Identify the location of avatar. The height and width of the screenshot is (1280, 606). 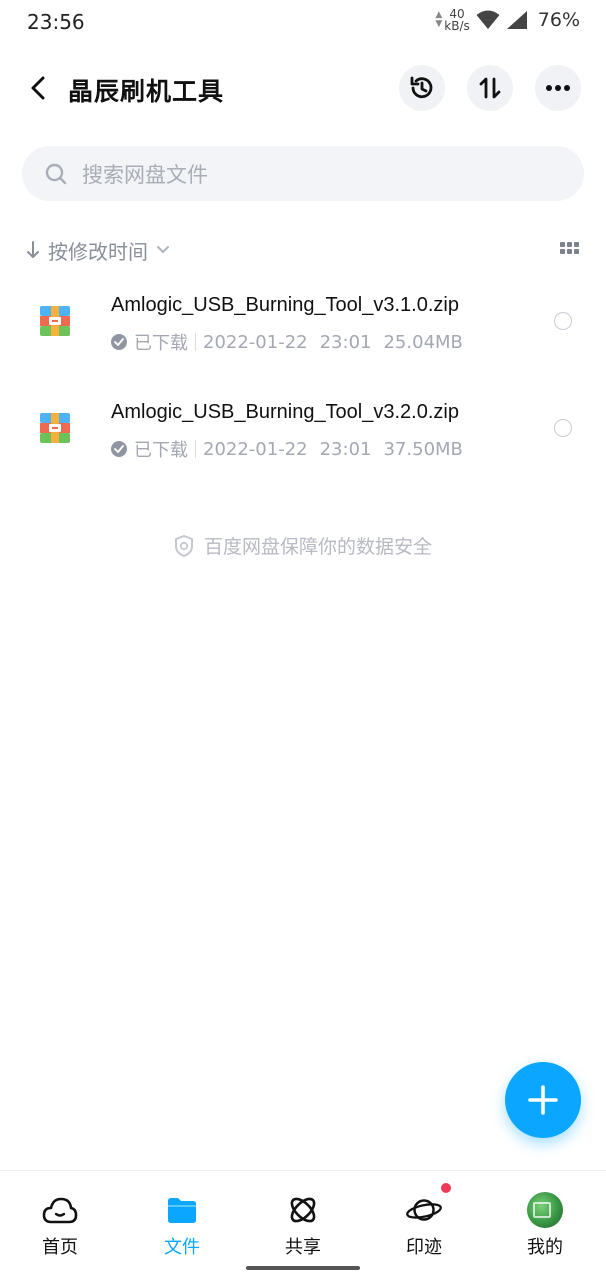
(545, 1210).